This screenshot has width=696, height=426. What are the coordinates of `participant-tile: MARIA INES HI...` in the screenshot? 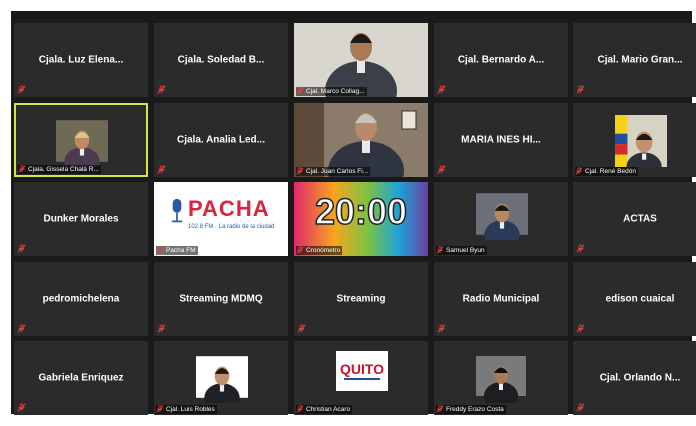 It's located at (501, 140).